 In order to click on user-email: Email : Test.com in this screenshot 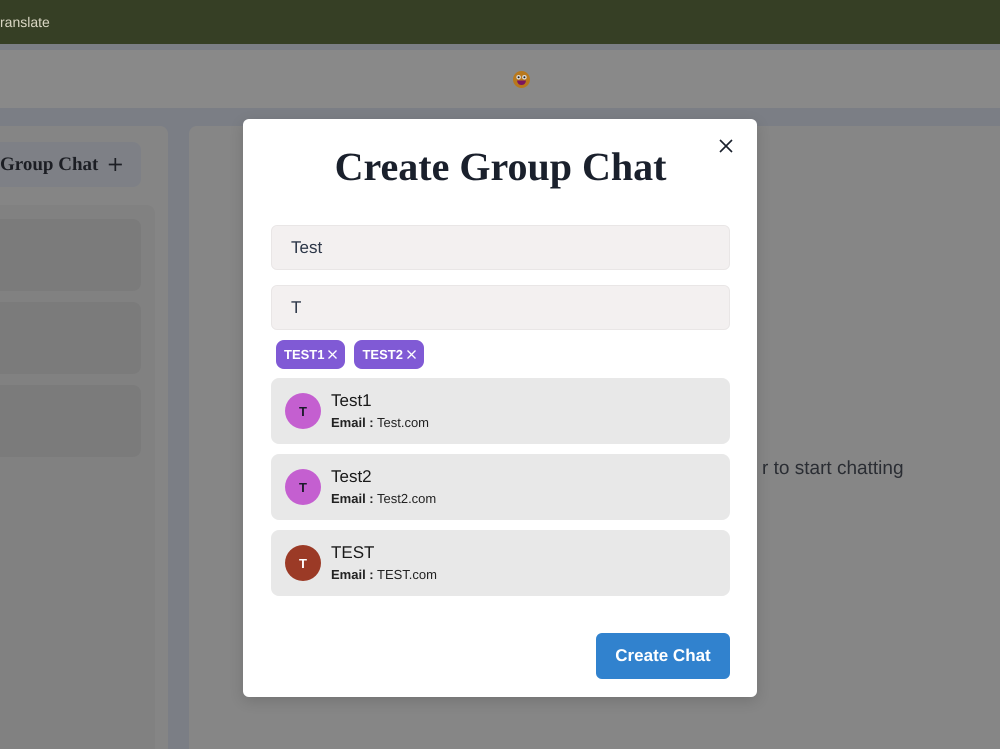, I will do `click(380, 423)`.